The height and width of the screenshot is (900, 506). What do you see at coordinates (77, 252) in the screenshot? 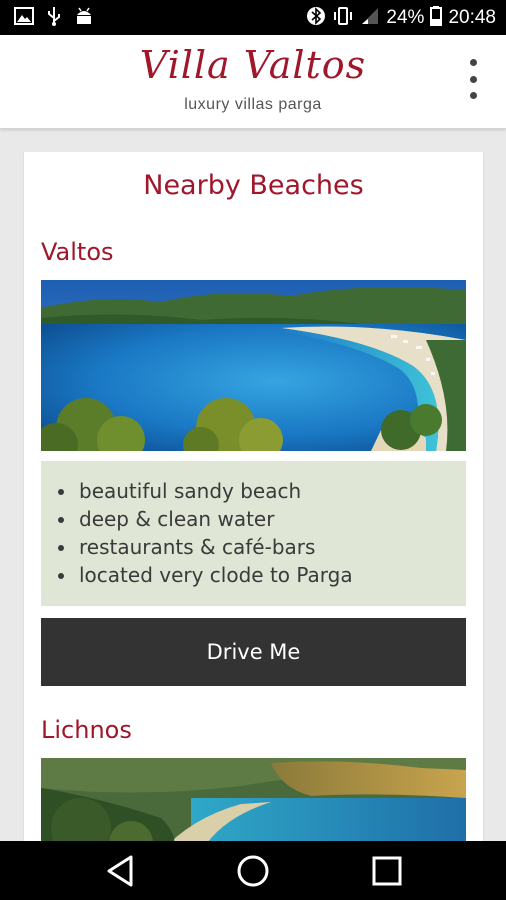
I see `beach-name-valtos: Valtos` at bounding box center [77, 252].